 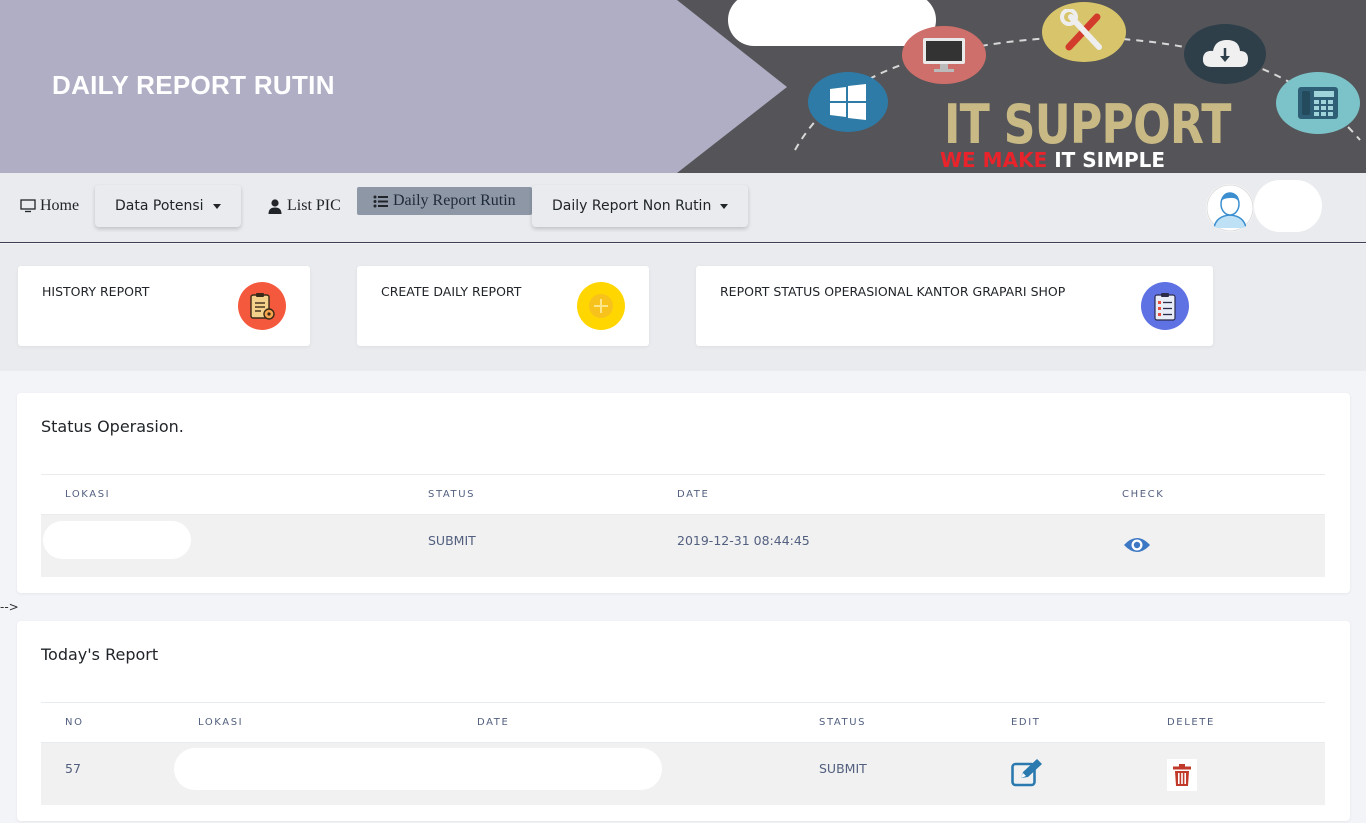 I want to click on checklist-icon, so click(x=1165, y=306).